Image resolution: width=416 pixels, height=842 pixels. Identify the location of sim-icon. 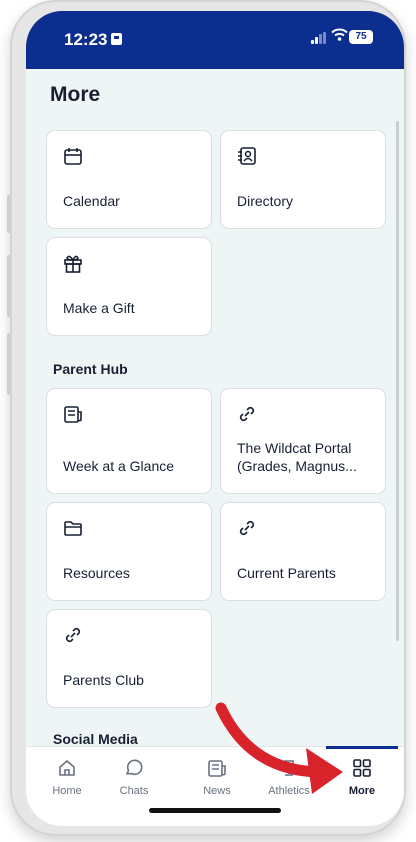
(116, 39).